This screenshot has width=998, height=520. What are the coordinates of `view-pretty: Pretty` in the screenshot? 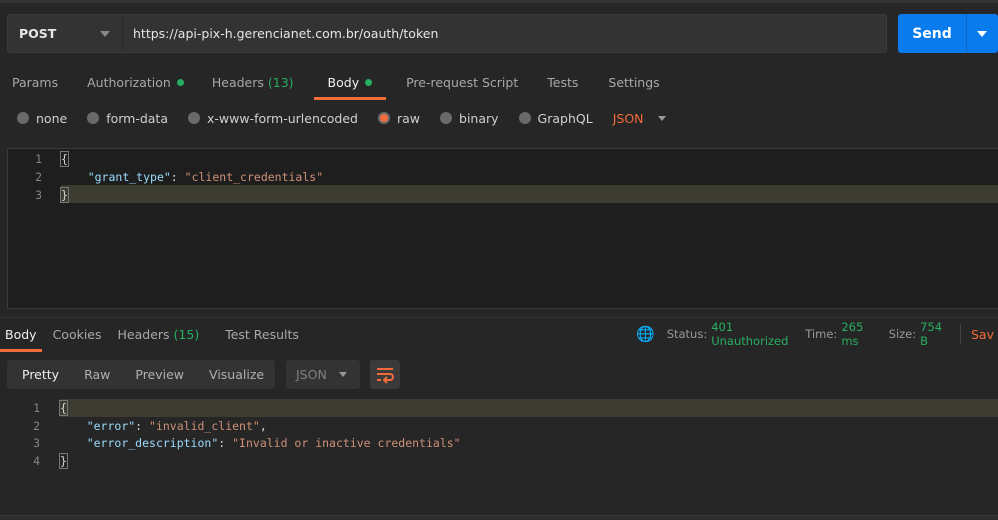 It's located at (33, 374).